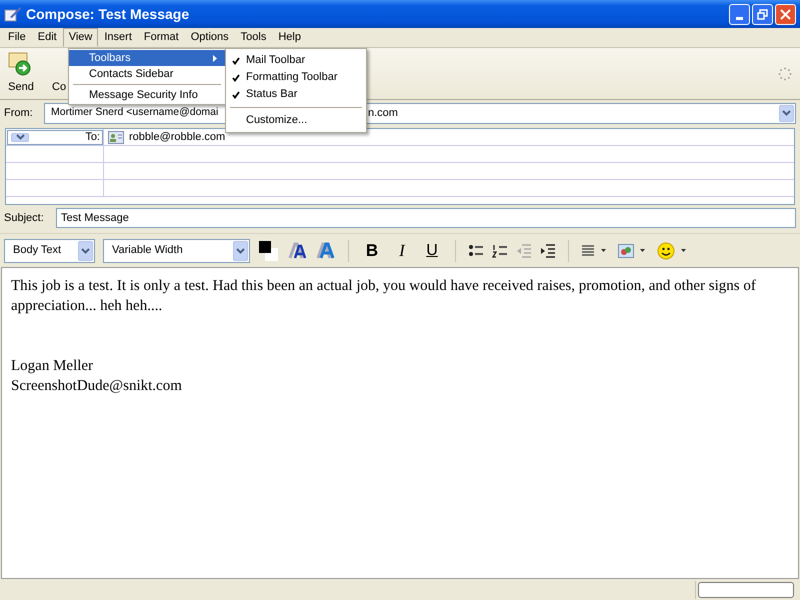  Describe the element at coordinates (548, 251) in the screenshot. I see `indent-icon` at that location.